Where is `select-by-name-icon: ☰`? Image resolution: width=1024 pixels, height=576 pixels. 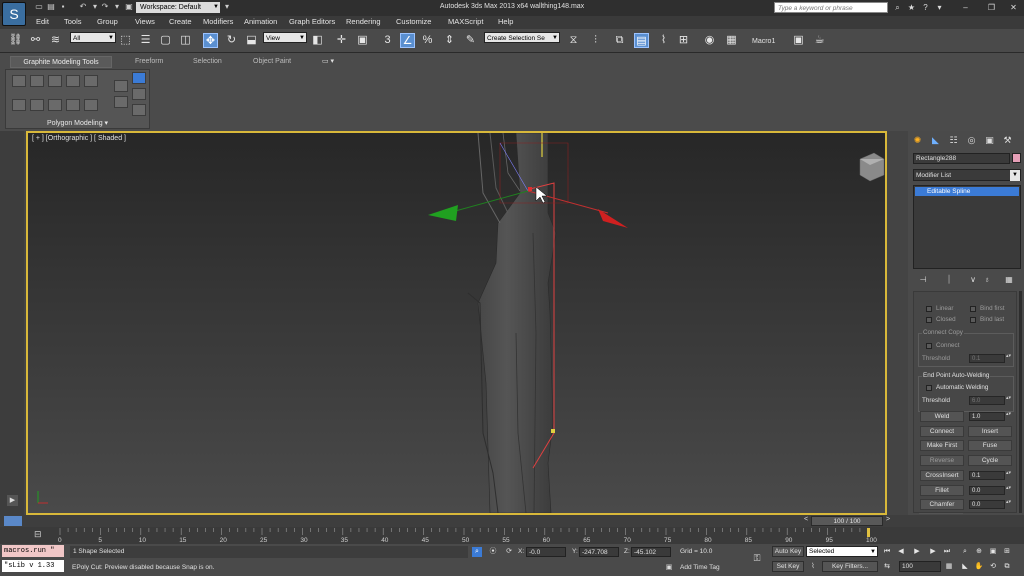
select-by-name-icon: ☰ is located at coordinates (145, 40).